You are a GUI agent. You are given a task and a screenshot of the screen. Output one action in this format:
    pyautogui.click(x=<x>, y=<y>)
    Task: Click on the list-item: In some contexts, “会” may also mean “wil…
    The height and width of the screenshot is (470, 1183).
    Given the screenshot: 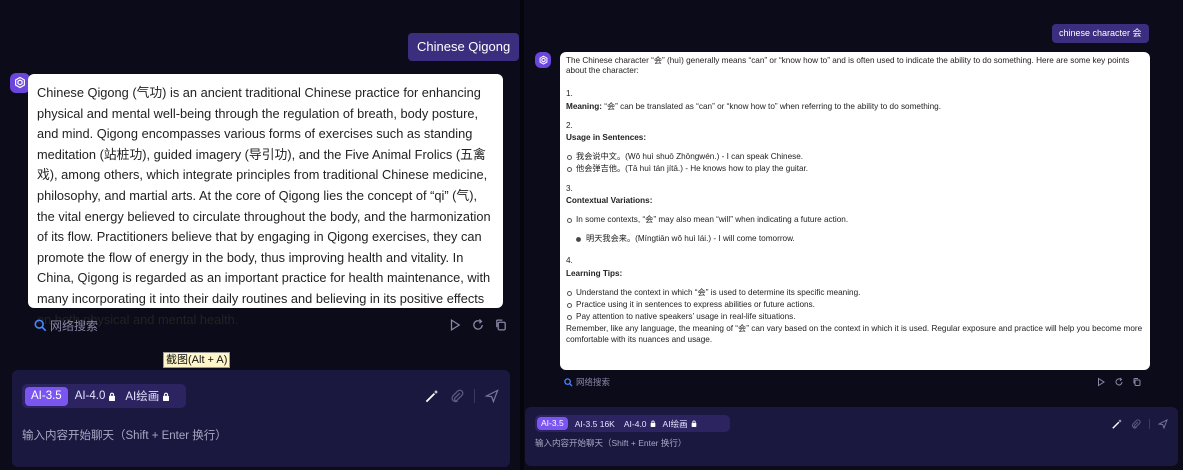 What is the action you would take?
    pyautogui.click(x=855, y=220)
    